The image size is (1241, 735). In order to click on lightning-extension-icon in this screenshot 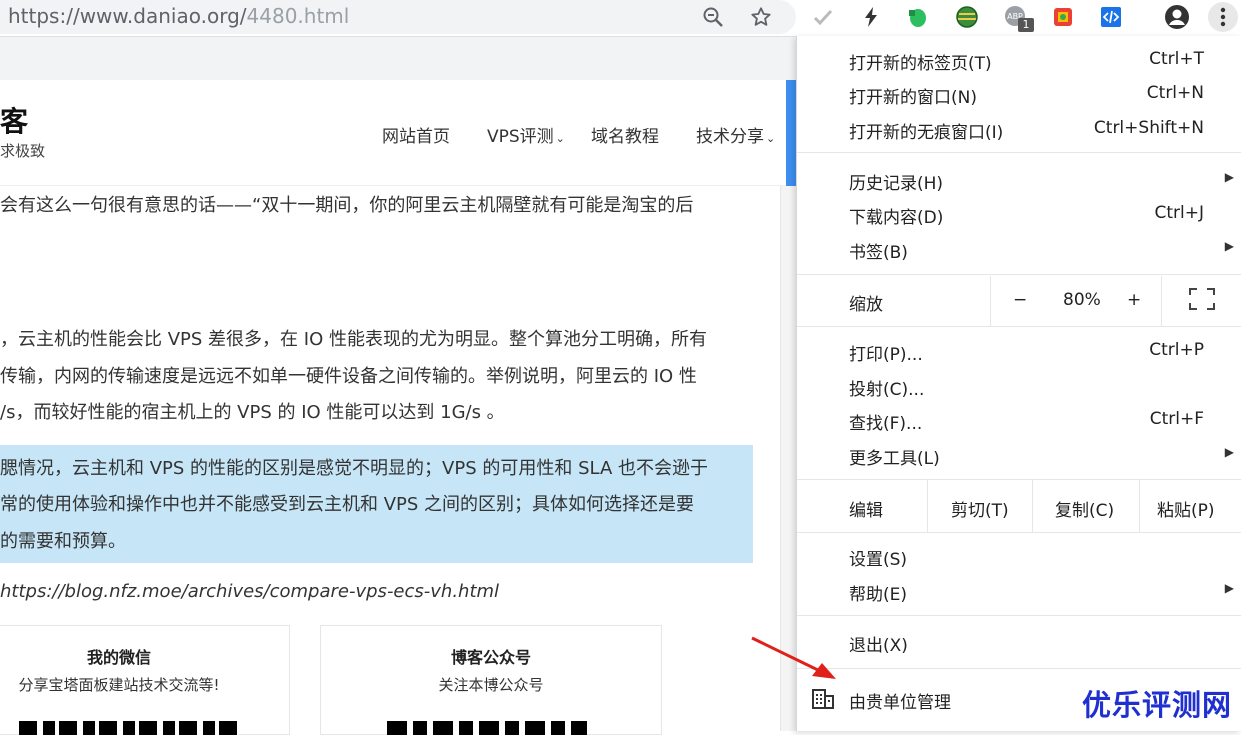, I will do `click(871, 17)`.